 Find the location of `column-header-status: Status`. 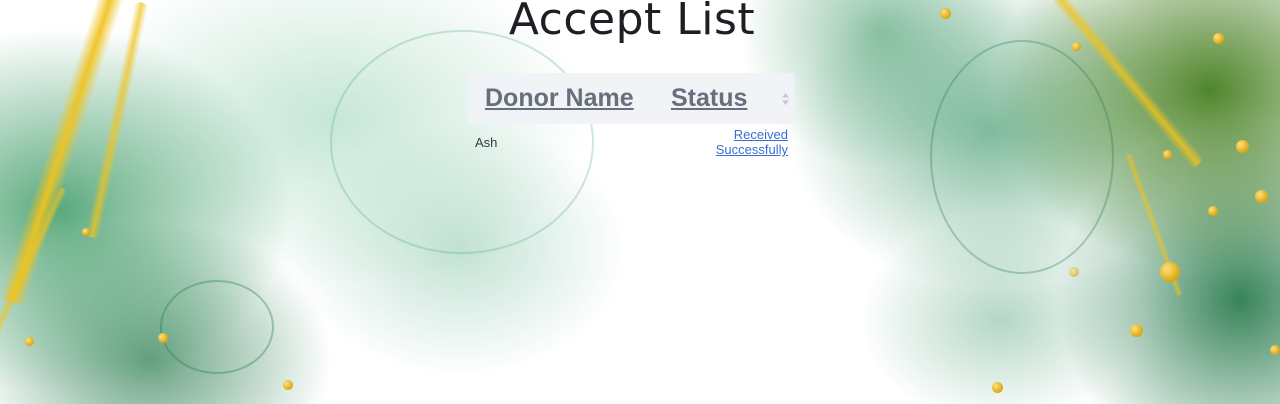

column-header-status: Status is located at coordinates (733, 98).